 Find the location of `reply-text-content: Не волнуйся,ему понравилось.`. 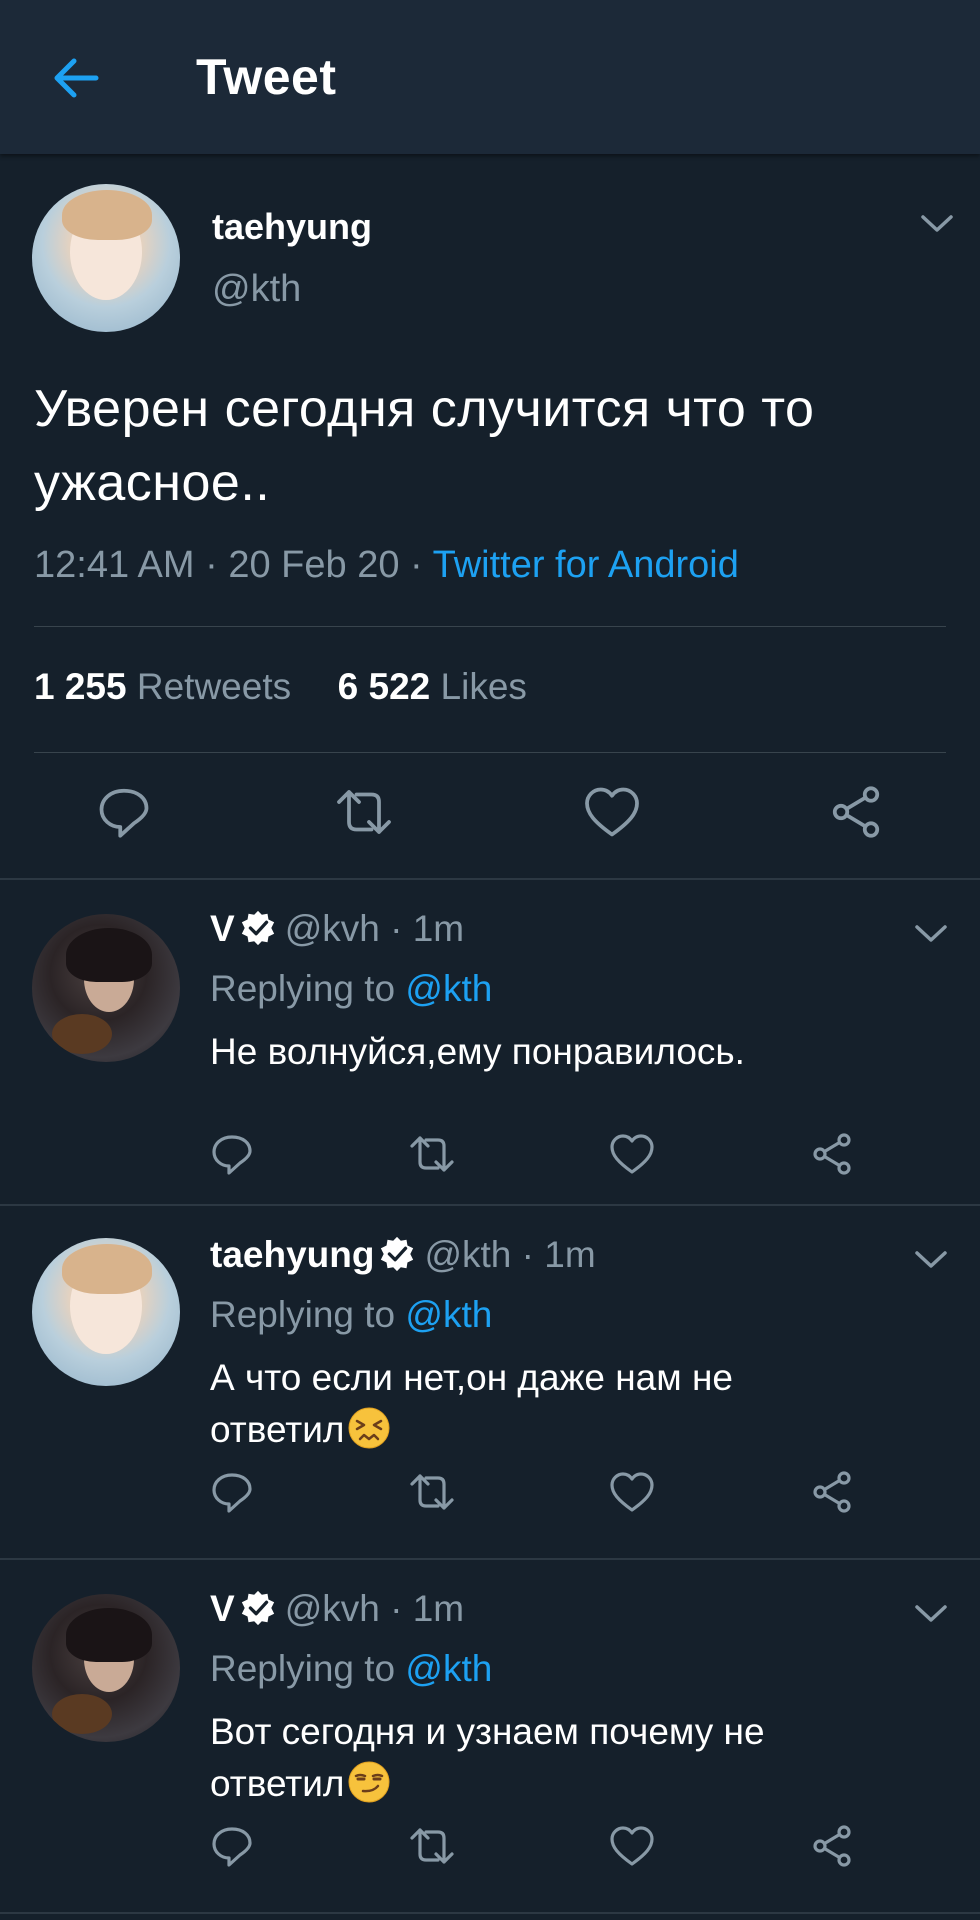

reply-text-content: Не волнуйся,ему понравилось. is located at coordinates (477, 1051).